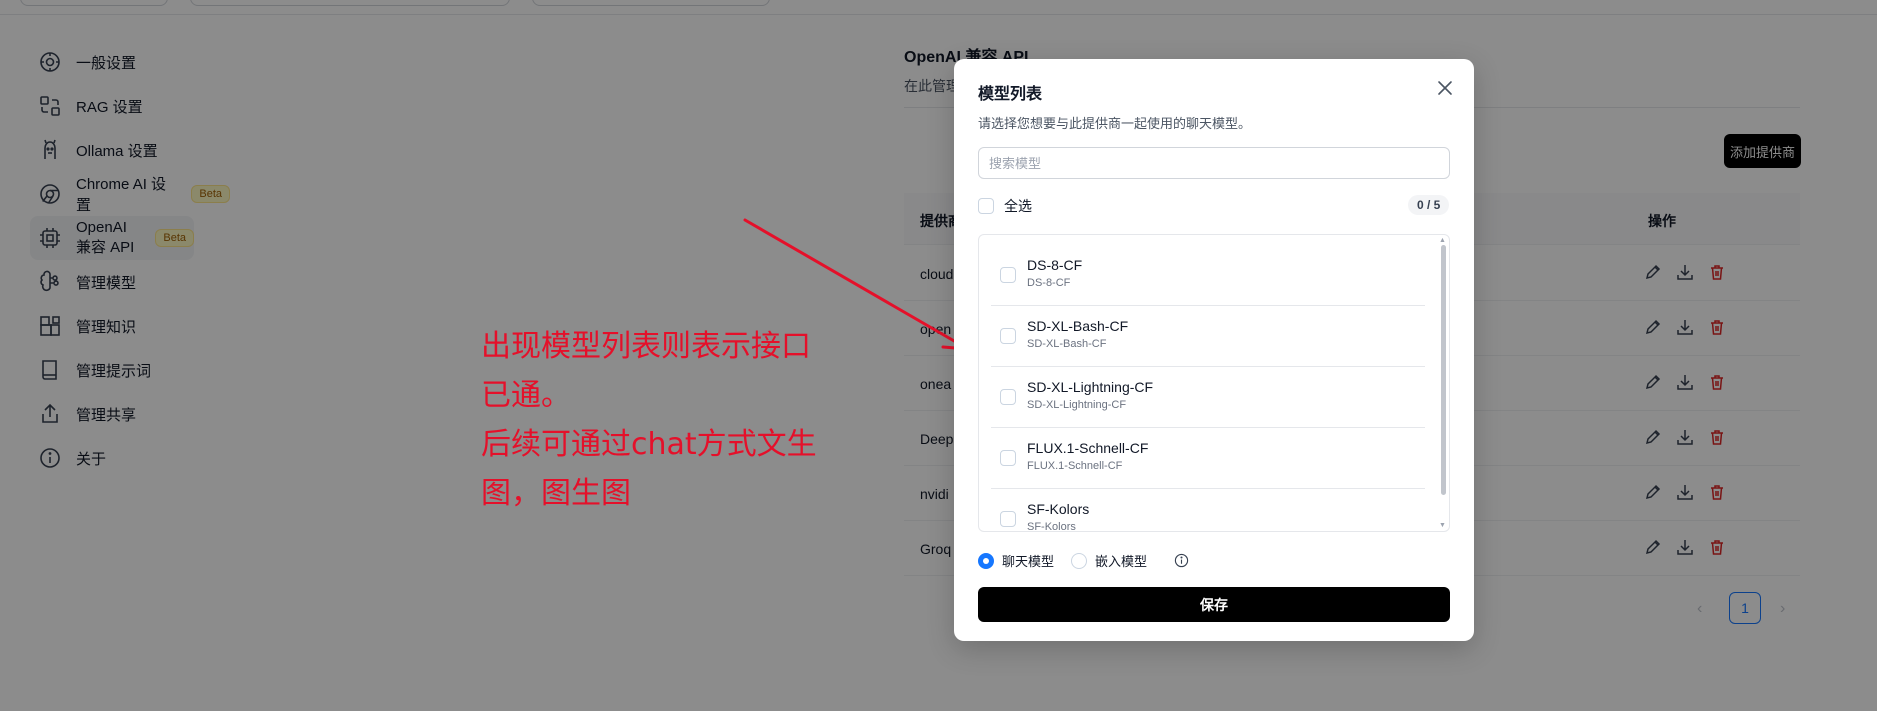  What do you see at coordinates (526, 395) in the screenshot?
I see `annotation-line: 已通。` at bounding box center [526, 395].